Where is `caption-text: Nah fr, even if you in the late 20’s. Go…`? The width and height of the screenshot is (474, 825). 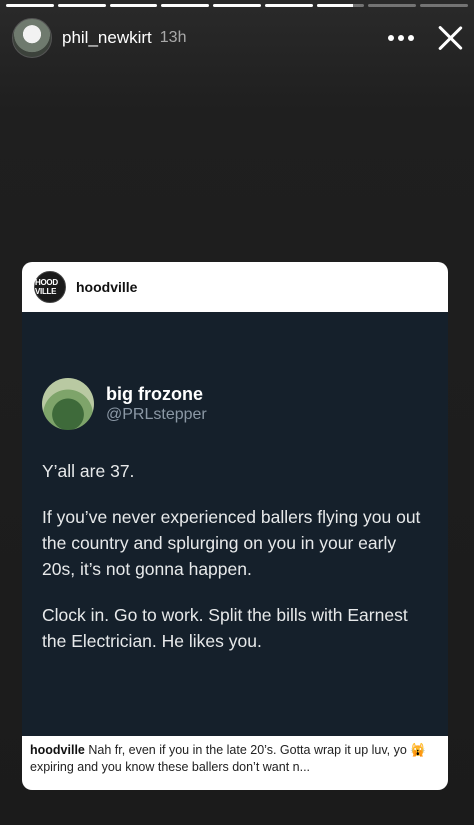 caption-text: Nah fr, even if you in the late 20’s. Go… is located at coordinates (228, 758).